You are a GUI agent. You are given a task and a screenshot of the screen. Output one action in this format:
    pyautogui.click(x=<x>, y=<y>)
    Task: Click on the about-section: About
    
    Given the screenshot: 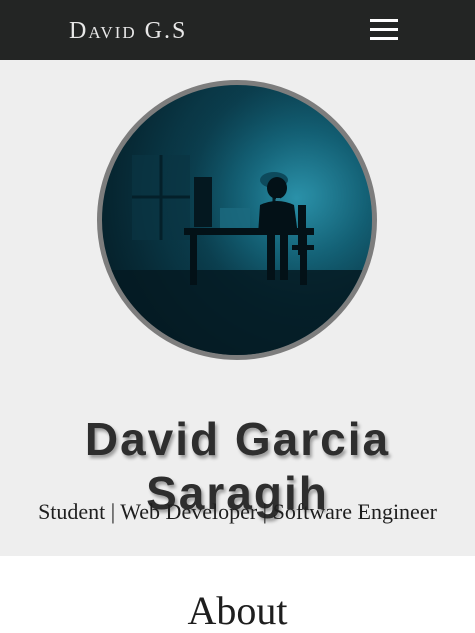 What is the action you would take?
    pyautogui.click(x=237, y=594)
    